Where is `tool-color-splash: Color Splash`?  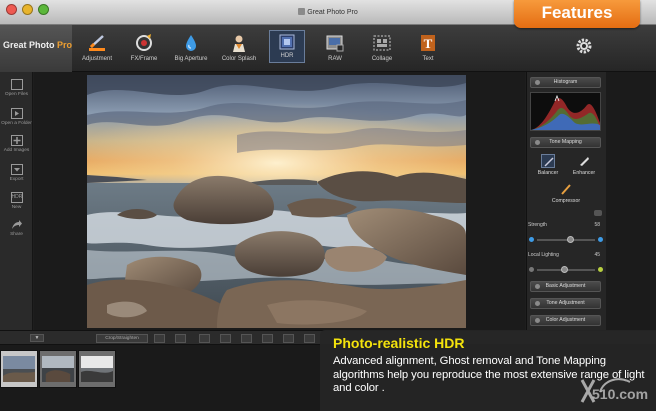
tool-color-splash: Color Splash is located at coordinates (239, 47).